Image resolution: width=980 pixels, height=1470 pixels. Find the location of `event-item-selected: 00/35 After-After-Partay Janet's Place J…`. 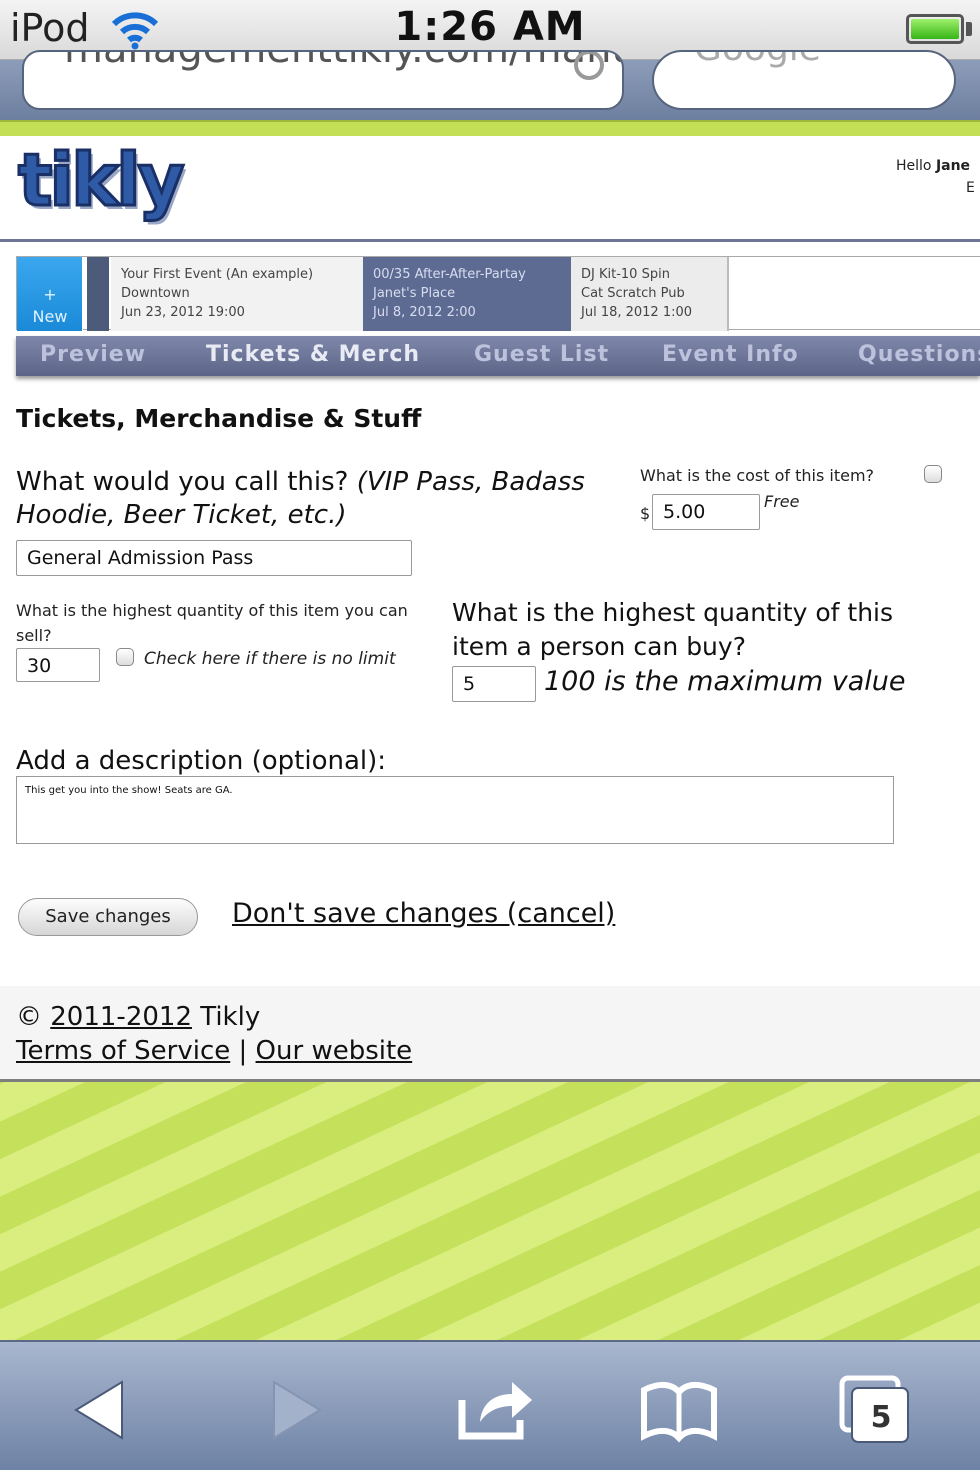

event-item-selected: 00/35 After-After-Partay Janet's Place J… is located at coordinates (467, 294).